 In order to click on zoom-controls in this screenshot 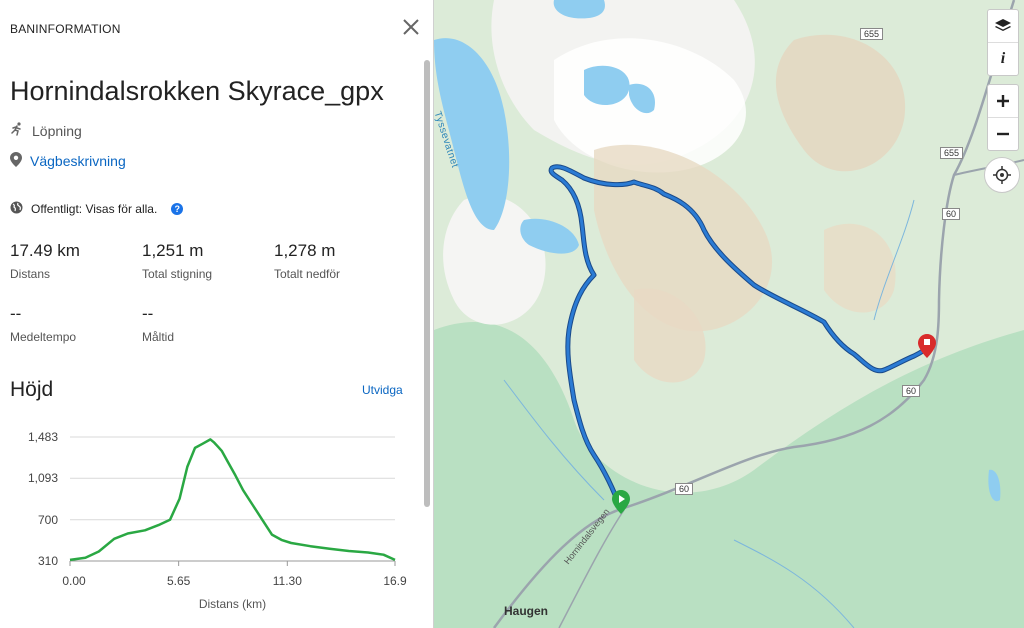, I will do `click(1003, 117)`.